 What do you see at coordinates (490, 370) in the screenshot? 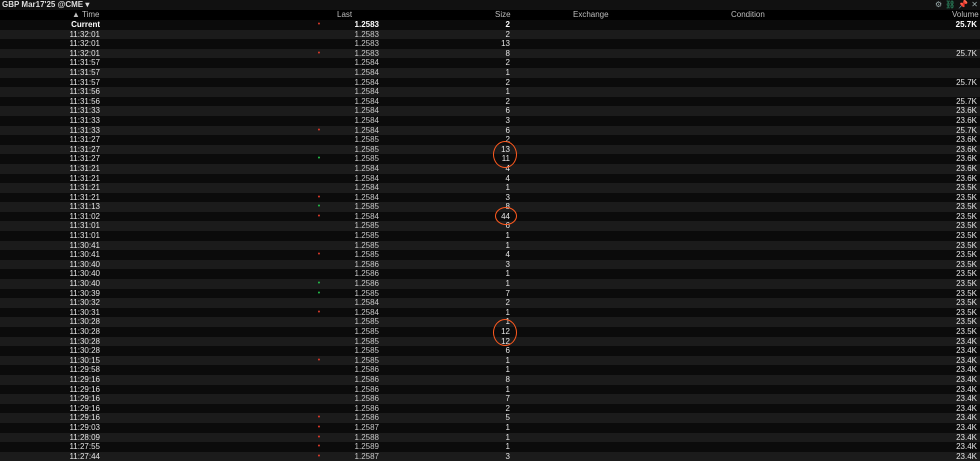
I see `table-row: 11:29:58 1.2586 1 23.4K` at bounding box center [490, 370].